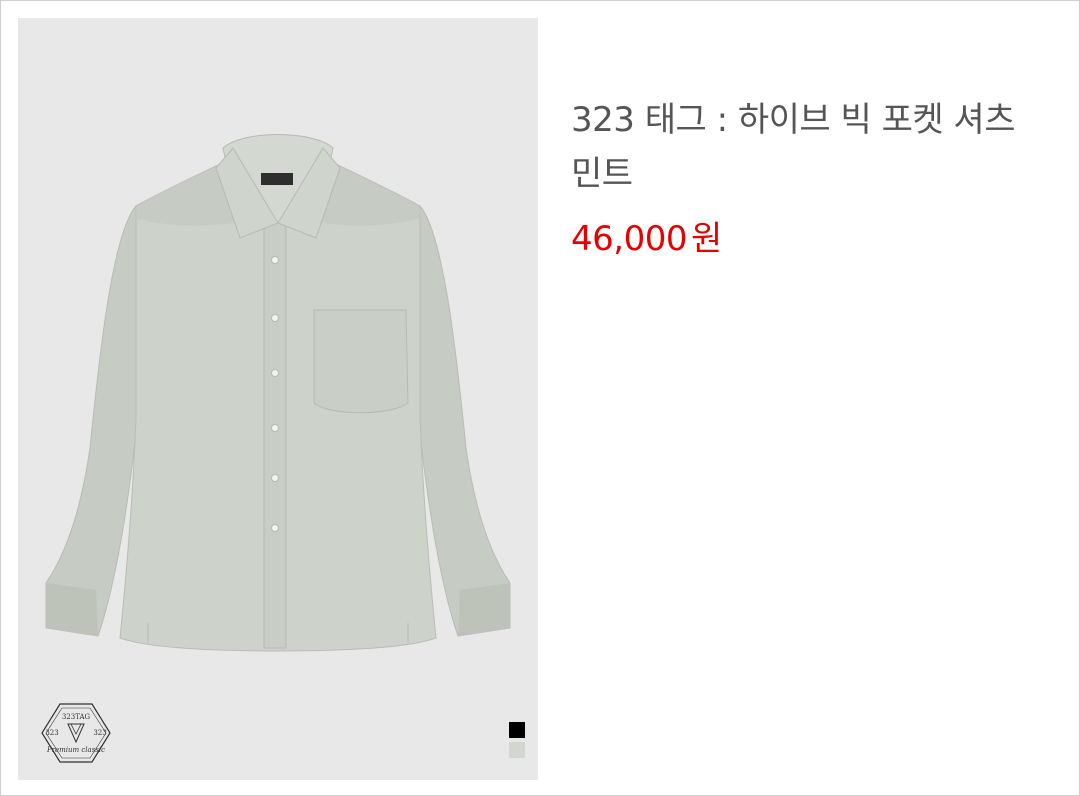 The width and height of the screenshot is (1080, 796). I want to click on brand-badge-logo: 323TAG Premium classic 323 323, so click(76, 733).